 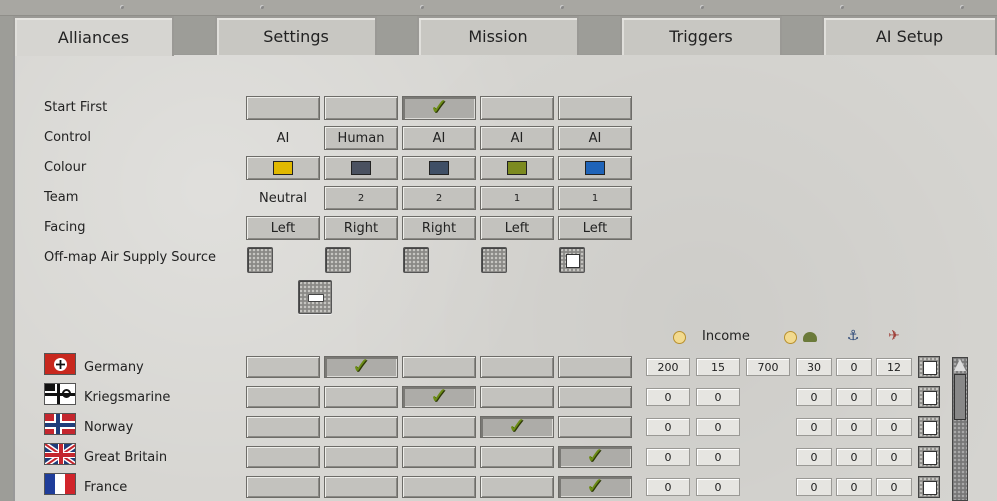 What do you see at coordinates (93, 36) in the screenshot?
I see `tab-alliances: Alliances` at bounding box center [93, 36].